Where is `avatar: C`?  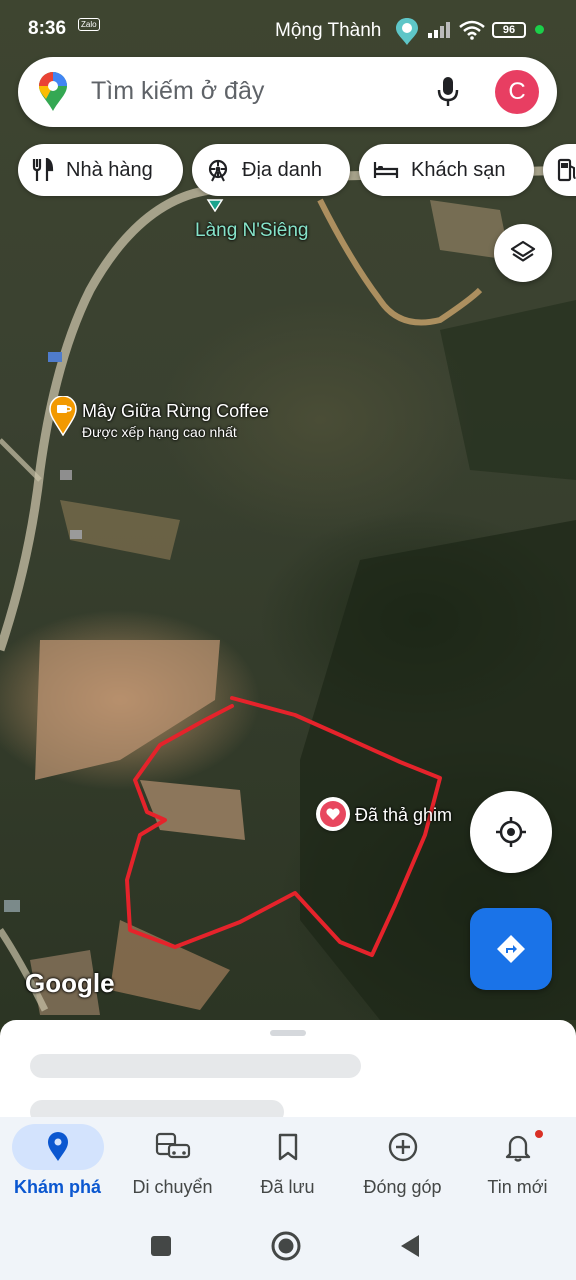 avatar: C is located at coordinates (517, 92).